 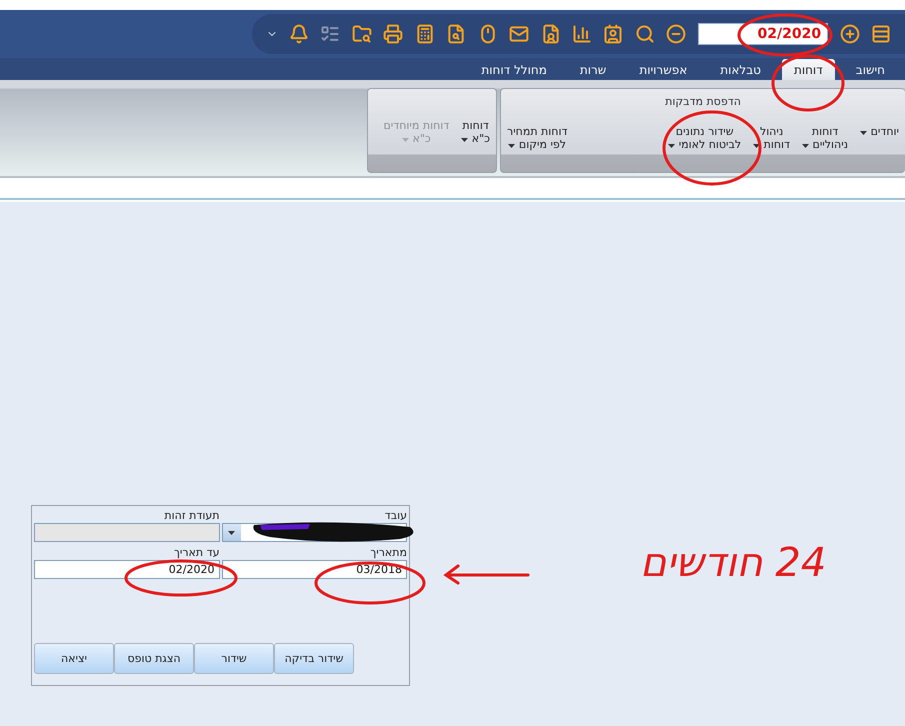 I want to click on field-label: מתאריך, so click(x=388, y=553).